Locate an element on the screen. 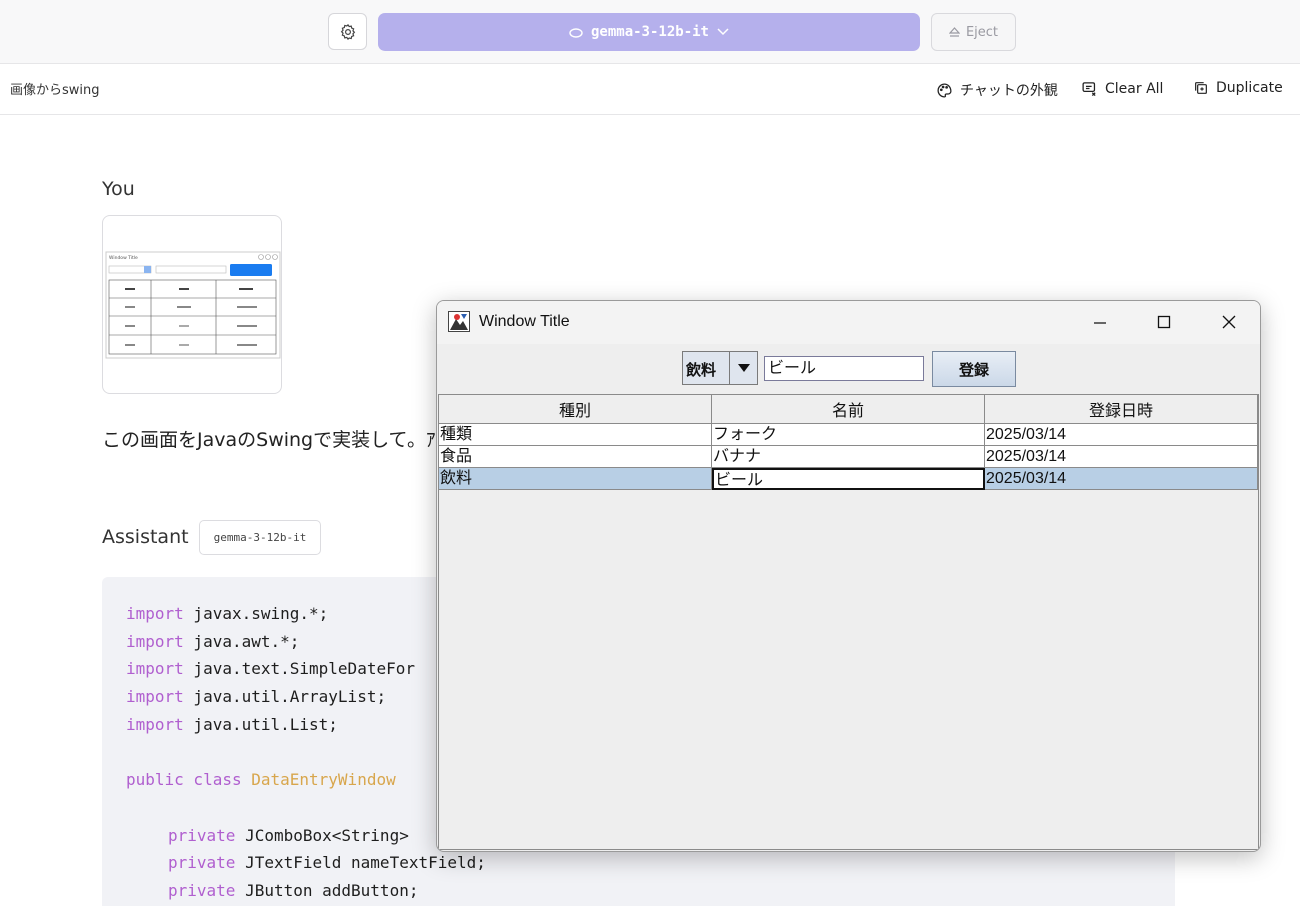 The width and height of the screenshot is (1300, 906). clear-all-label: Clear All is located at coordinates (1134, 88).